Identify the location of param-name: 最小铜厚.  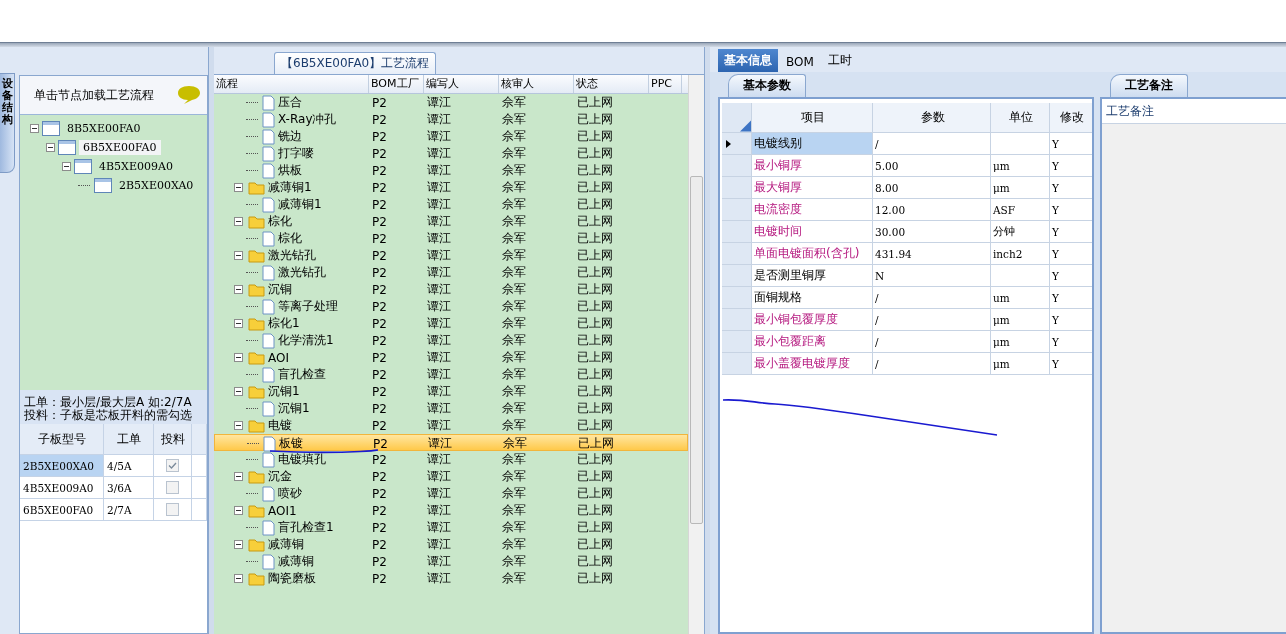
(812, 166).